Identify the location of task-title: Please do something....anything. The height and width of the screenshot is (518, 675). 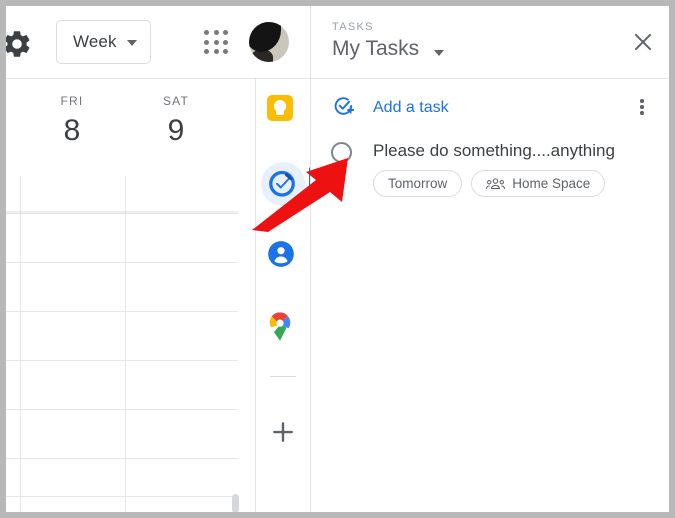
(494, 150).